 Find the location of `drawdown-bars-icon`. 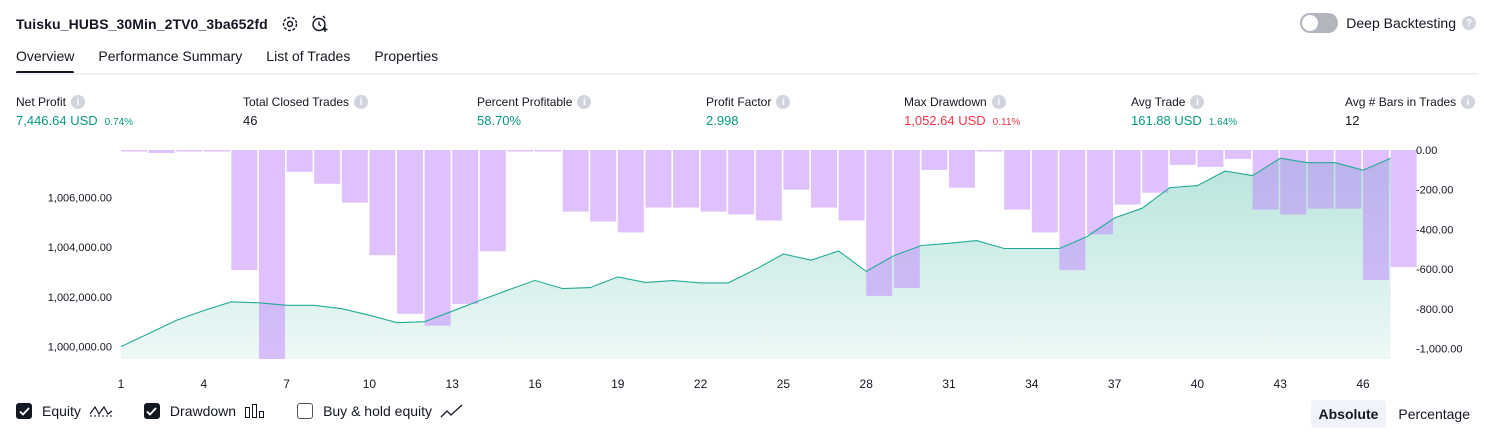

drawdown-bars-icon is located at coordinates (255, 411).